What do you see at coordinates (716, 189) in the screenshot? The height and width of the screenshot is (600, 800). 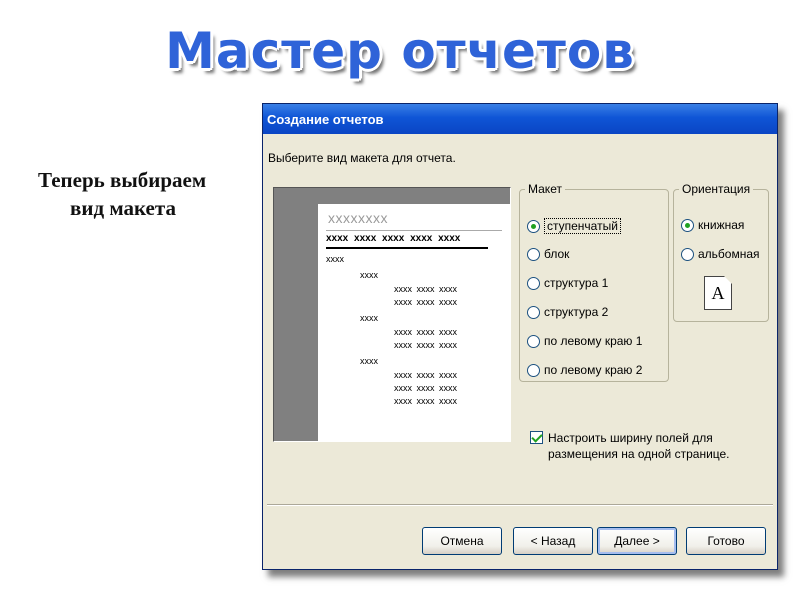 I see `orientation-group-label: Ориентация` at bounding box center [716, 189].